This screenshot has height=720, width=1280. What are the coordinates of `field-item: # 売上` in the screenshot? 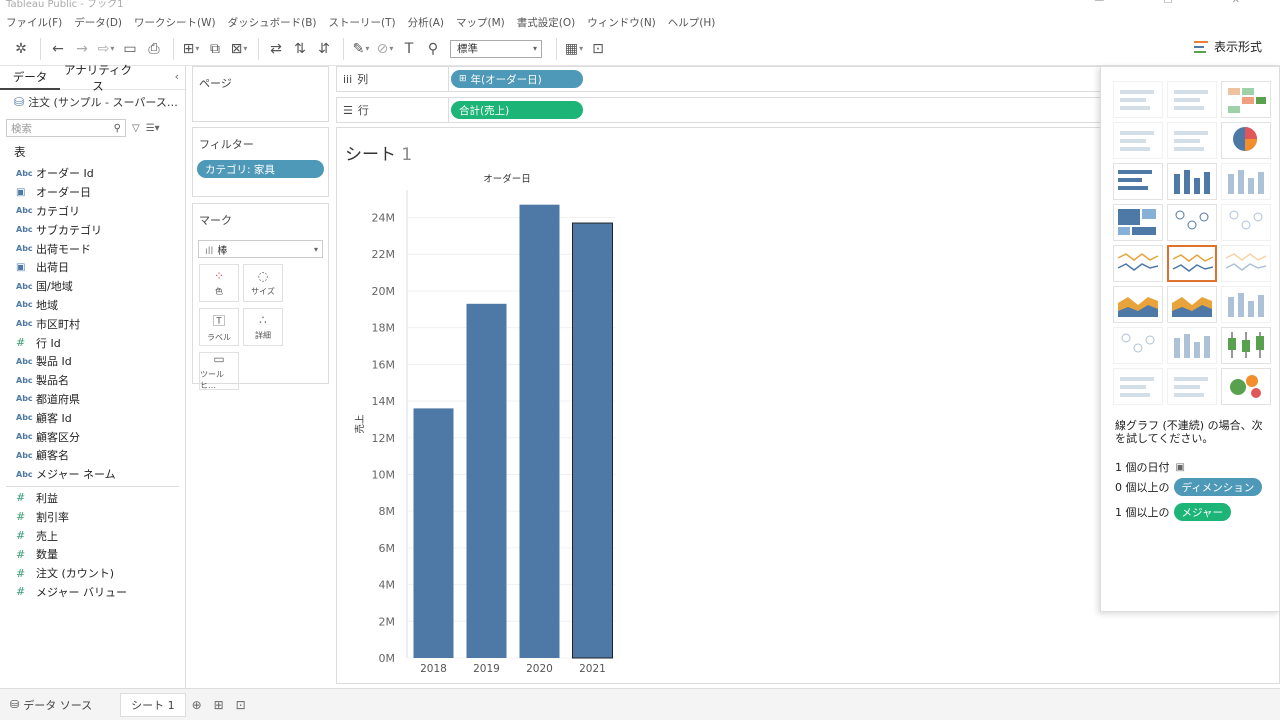 It's located at (92, 535).